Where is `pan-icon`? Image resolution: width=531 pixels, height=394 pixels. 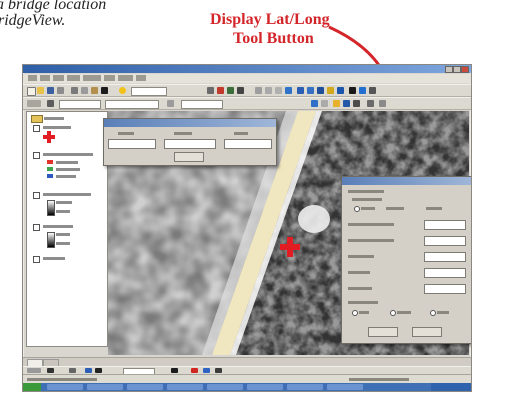 pan-icon is located at coordinates (278, 90).